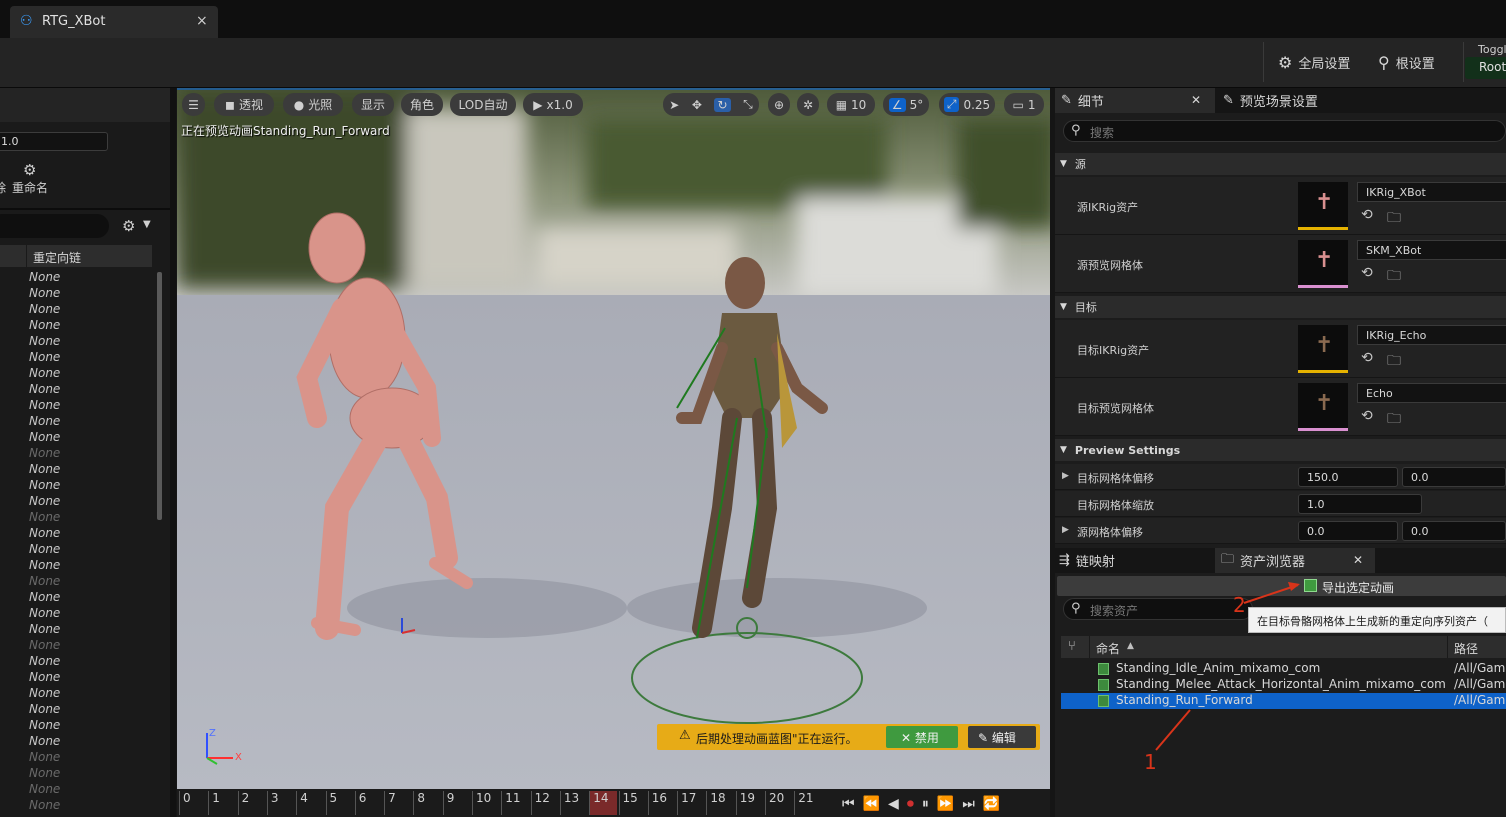 The width and height of the screenshot is (1506, 817). I want to click on annotation-label-1: 1, so click(1150, 762).